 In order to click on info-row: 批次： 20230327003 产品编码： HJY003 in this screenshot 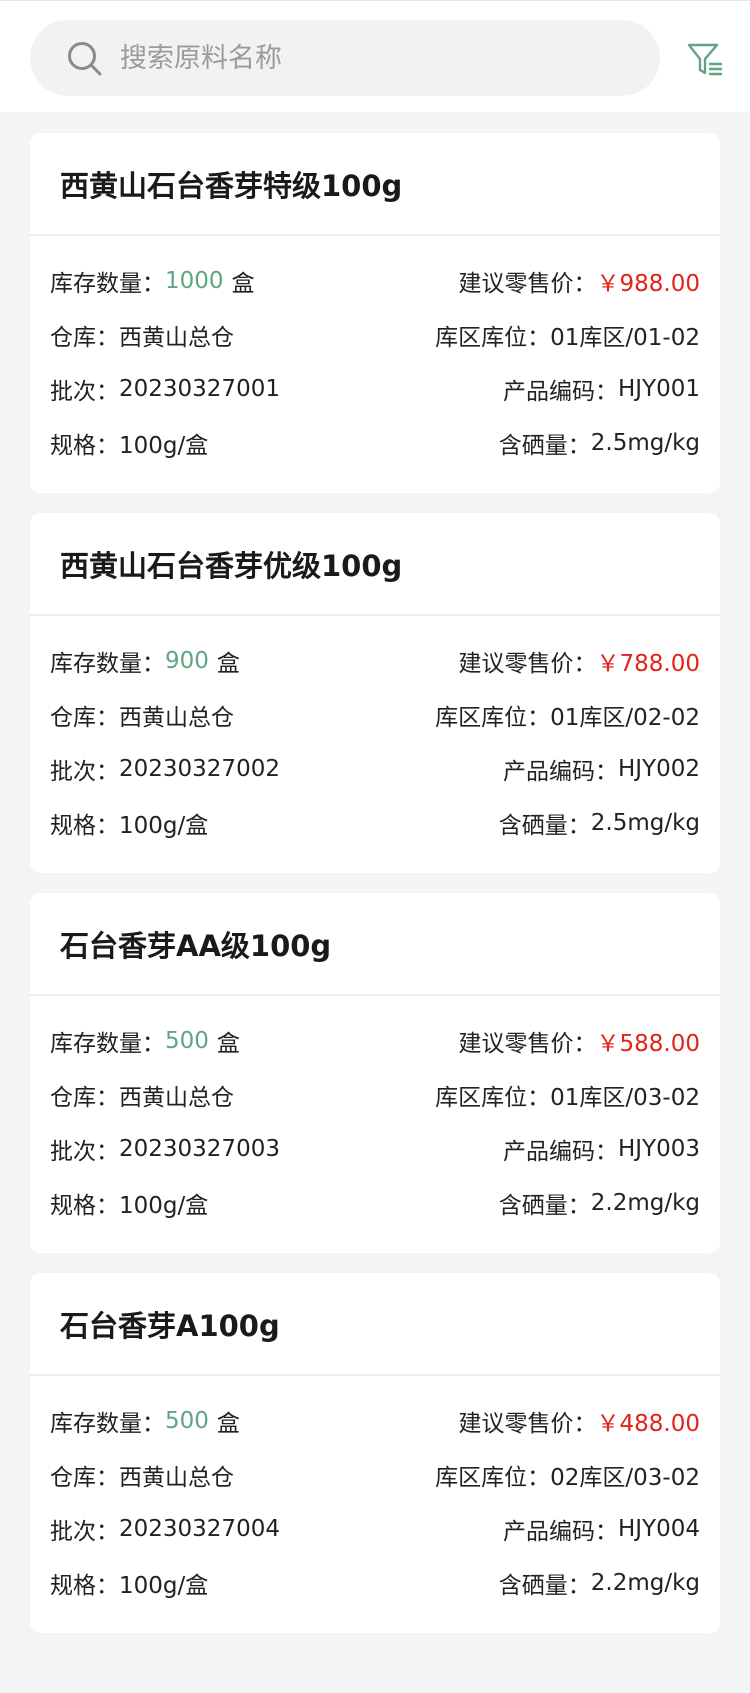, I will do `click(375, 1149)`.